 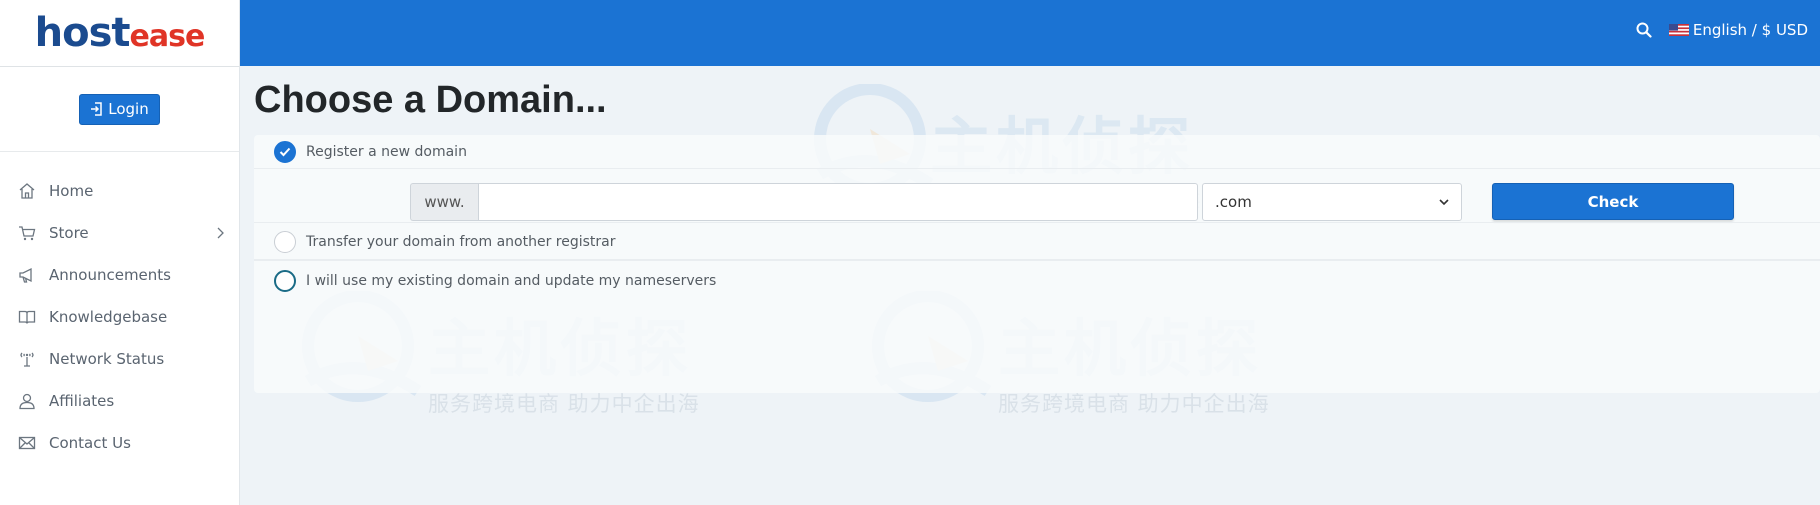 I want to click on chevron-right-icon, so click(x=220, y=233).